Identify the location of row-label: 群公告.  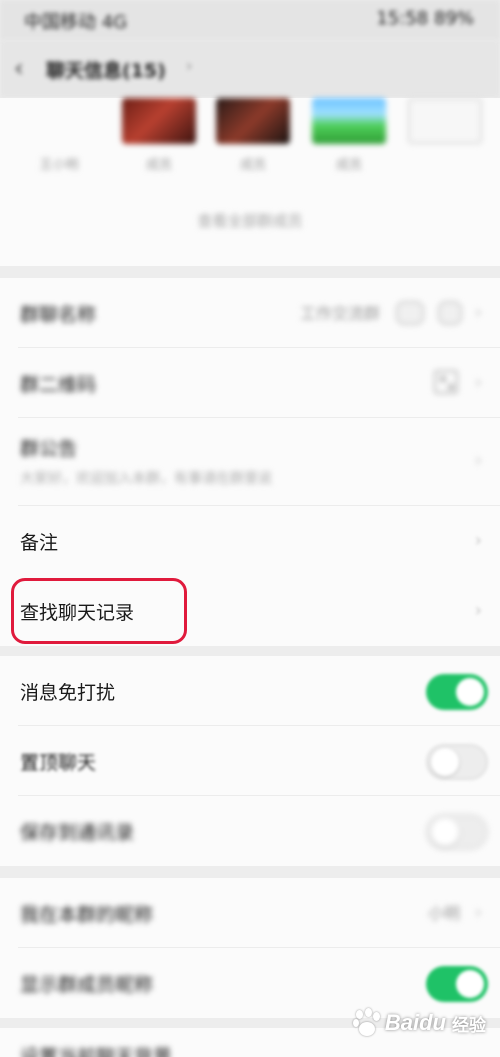
(49, 449).